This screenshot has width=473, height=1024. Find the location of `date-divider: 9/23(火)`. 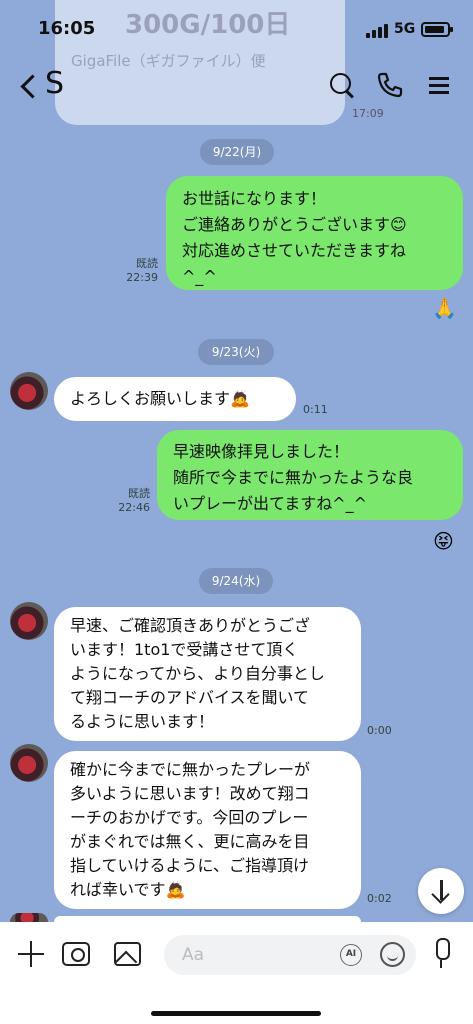

date-divider: 9/23(火) is located at coordinates (236, 352).